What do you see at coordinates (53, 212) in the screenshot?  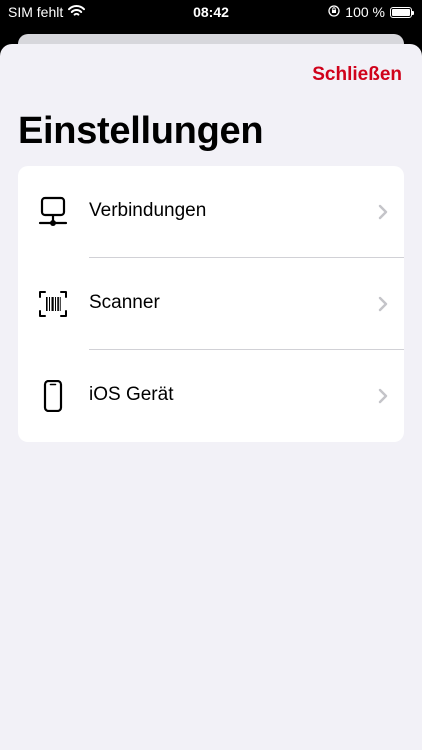 I see `network-computer-icon` at bounding box center [53, 212].